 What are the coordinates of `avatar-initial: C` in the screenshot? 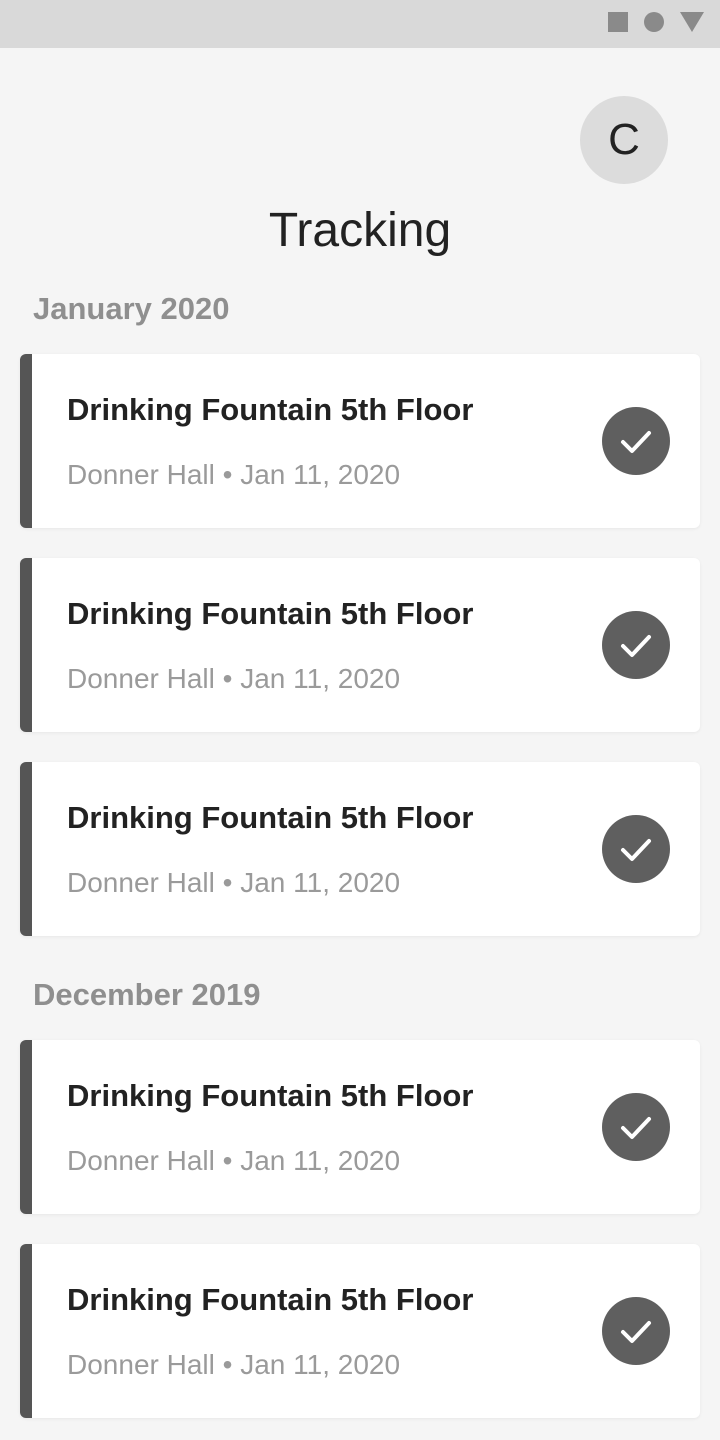 It's located at (624, 139).